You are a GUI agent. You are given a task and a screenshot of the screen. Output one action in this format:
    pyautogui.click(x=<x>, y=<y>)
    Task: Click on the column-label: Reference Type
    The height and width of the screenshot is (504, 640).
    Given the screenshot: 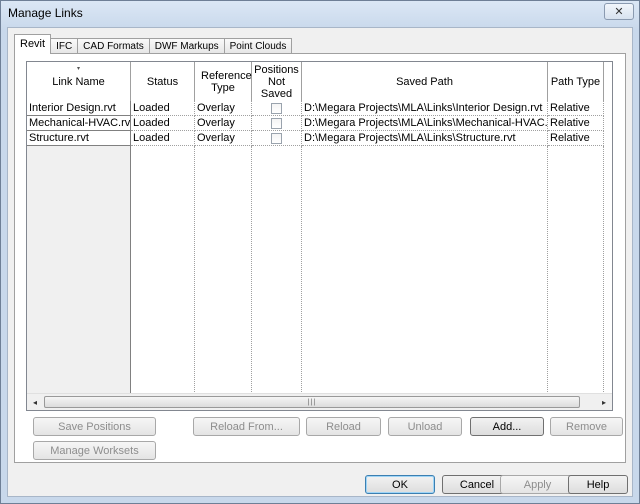 What is the action you would take?
    pyautogui.click(x=226, y=81)
    